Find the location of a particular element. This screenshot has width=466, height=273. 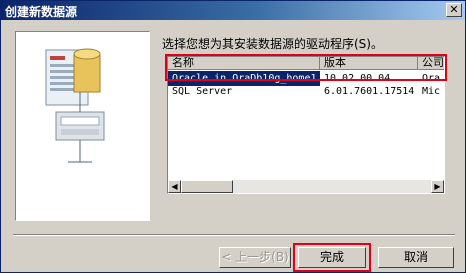

driver-name: SQL Server is located at coordinates (202, 91).